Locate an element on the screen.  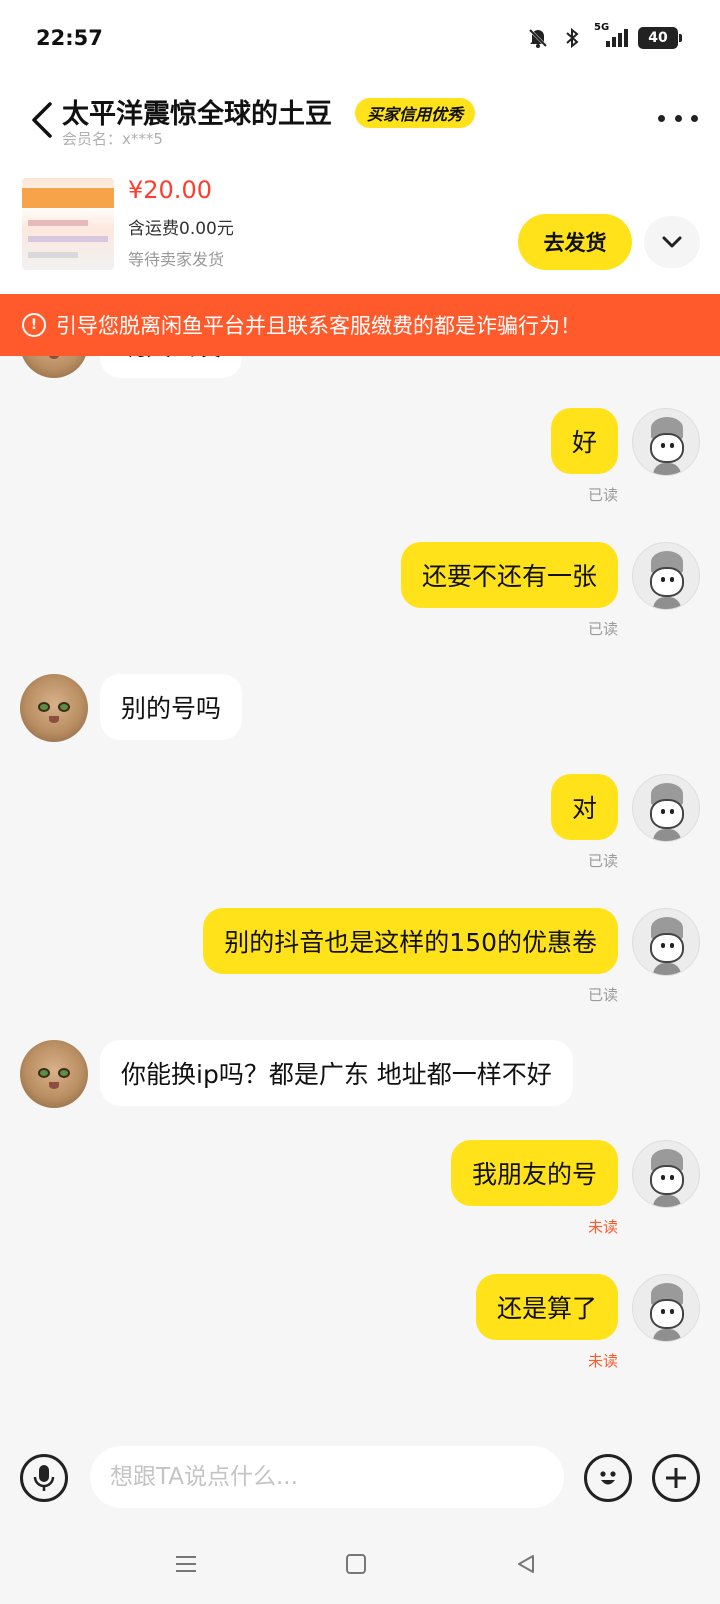
status-icons: 5G 40 is located at coordinates (604, 36).